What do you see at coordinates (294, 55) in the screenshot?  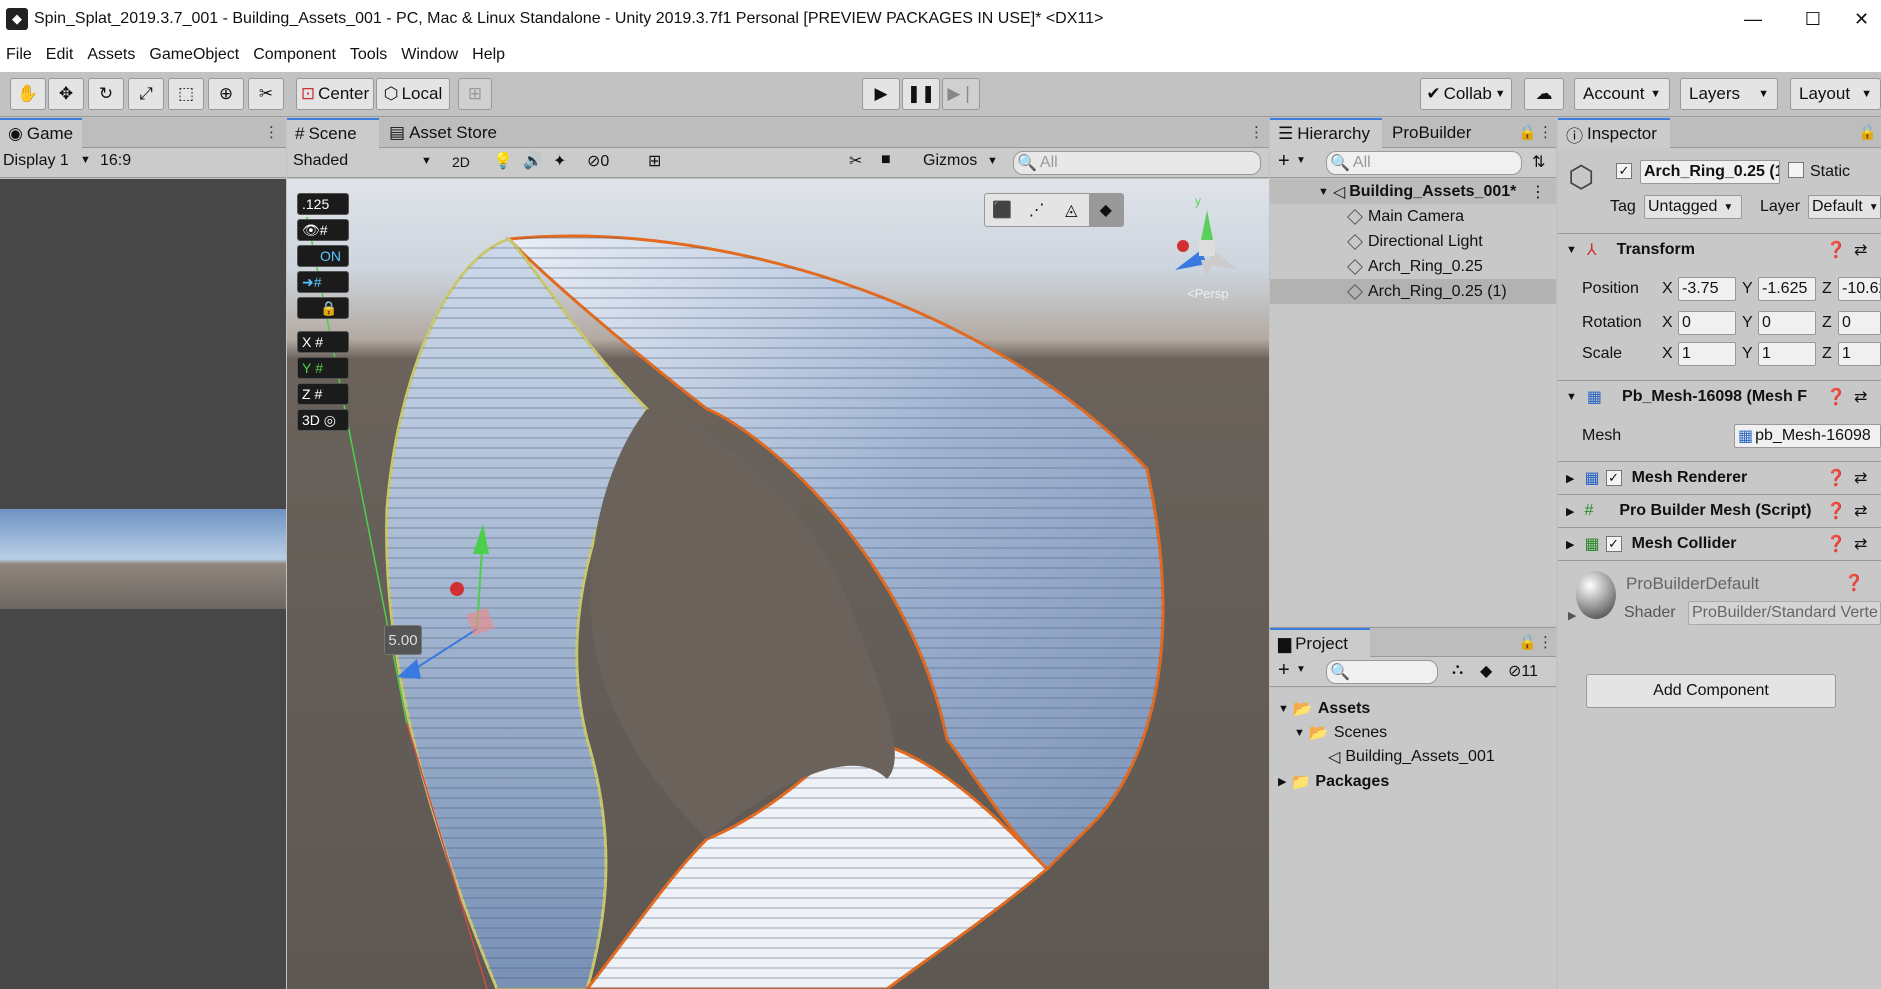 I see `menu-component: Component` at bounding box center [294, 55].